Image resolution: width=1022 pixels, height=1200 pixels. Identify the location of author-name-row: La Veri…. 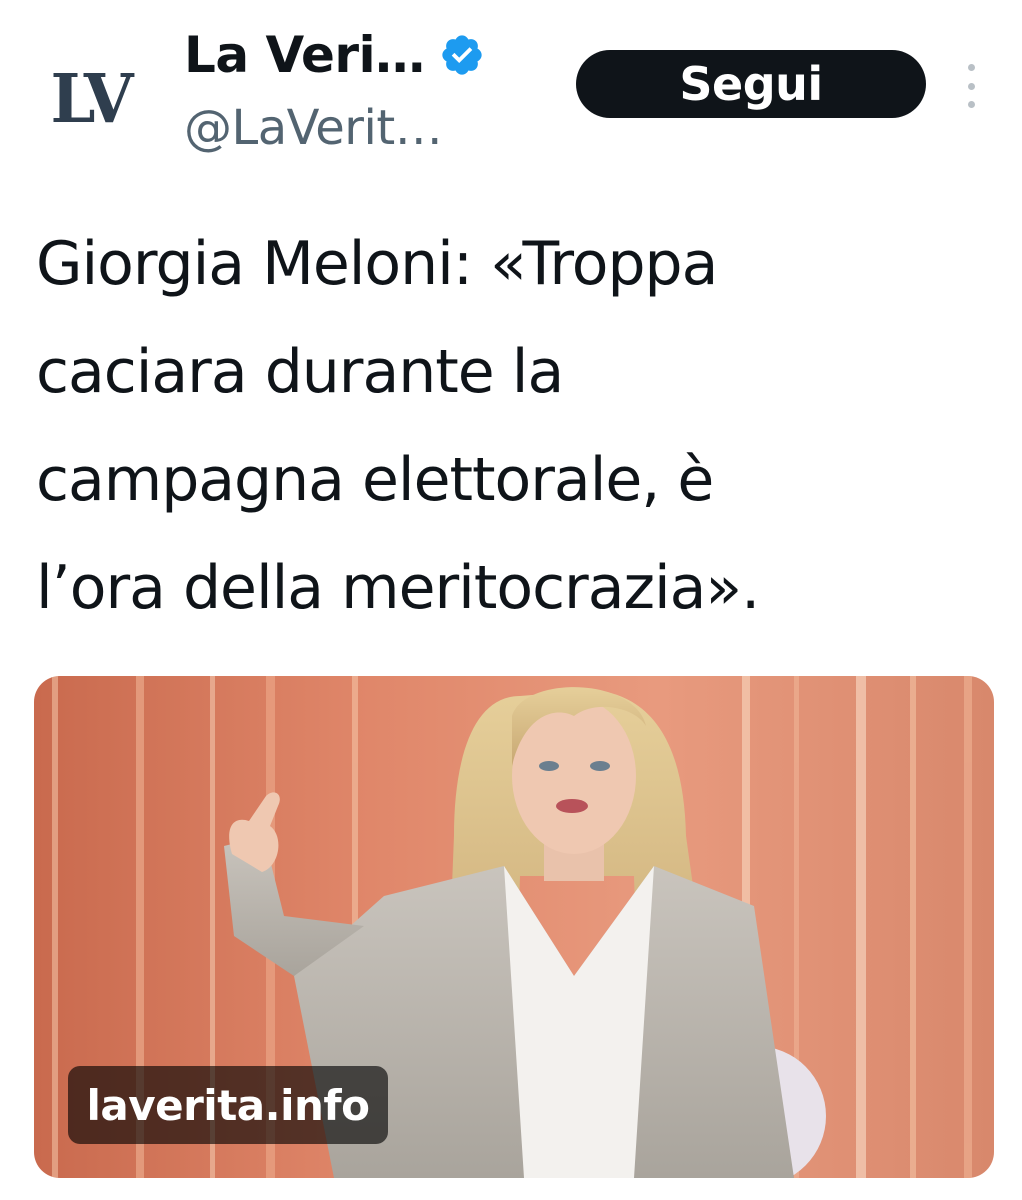
(334, 55).